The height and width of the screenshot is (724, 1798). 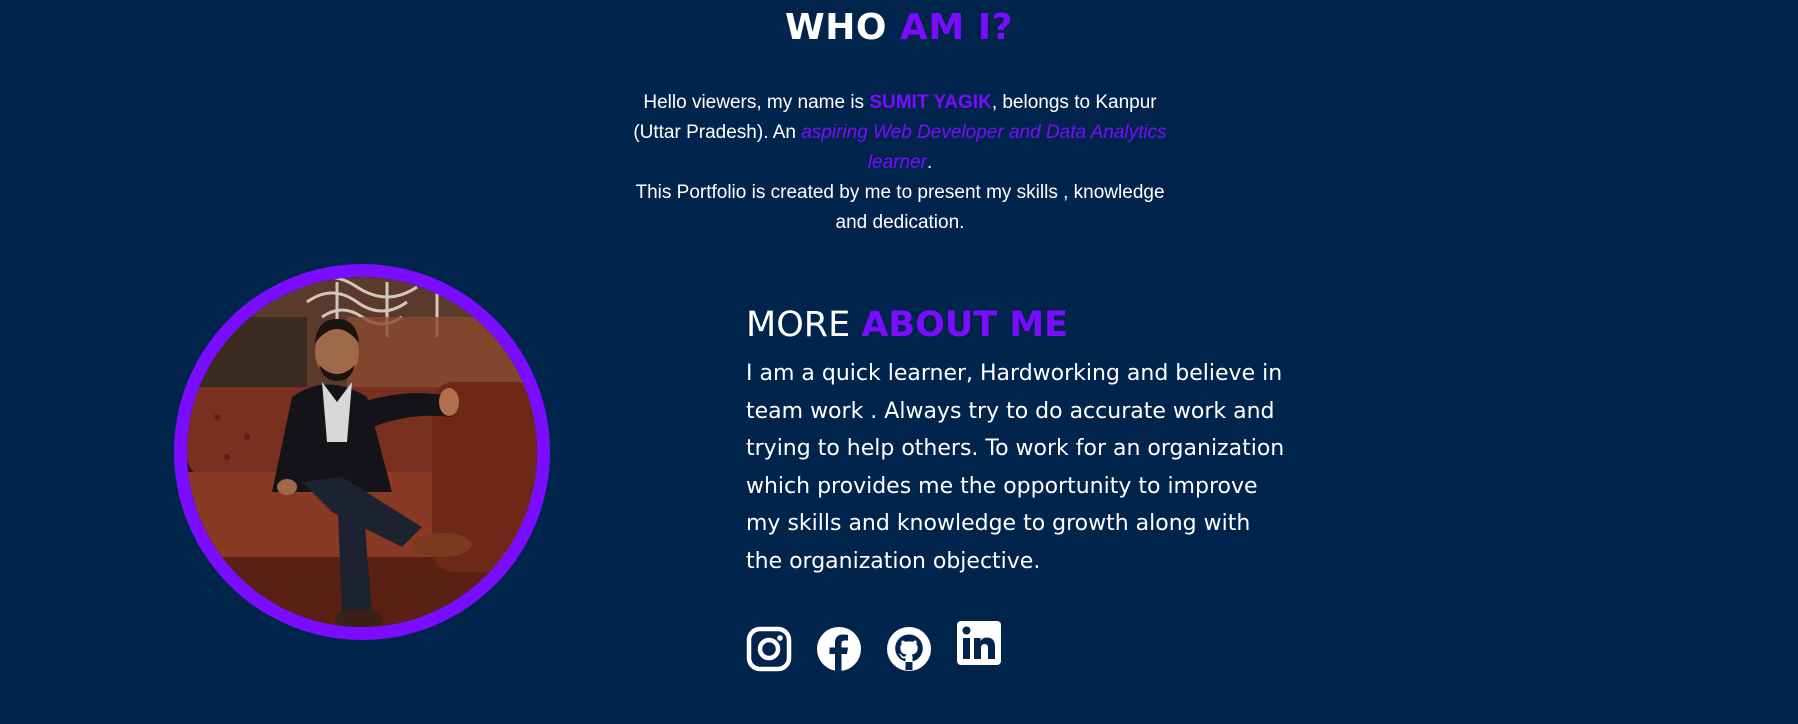 I want to click on facebook-link, so click(x=839, y=649).